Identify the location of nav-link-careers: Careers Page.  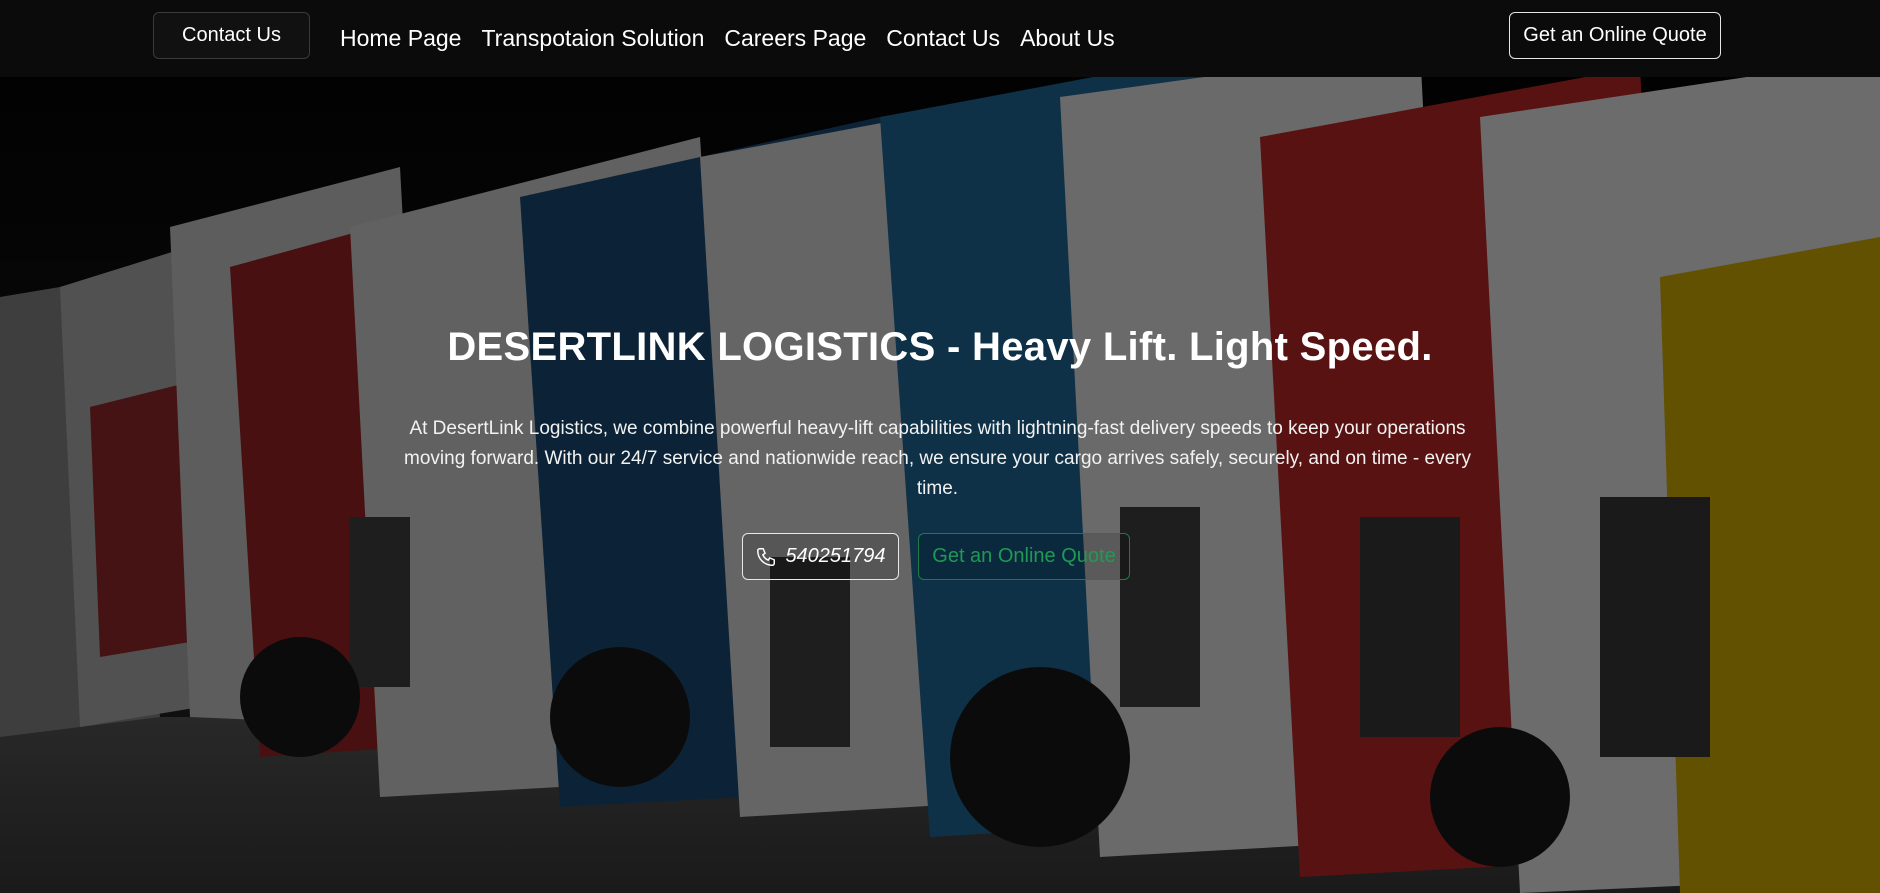
(795, 38).